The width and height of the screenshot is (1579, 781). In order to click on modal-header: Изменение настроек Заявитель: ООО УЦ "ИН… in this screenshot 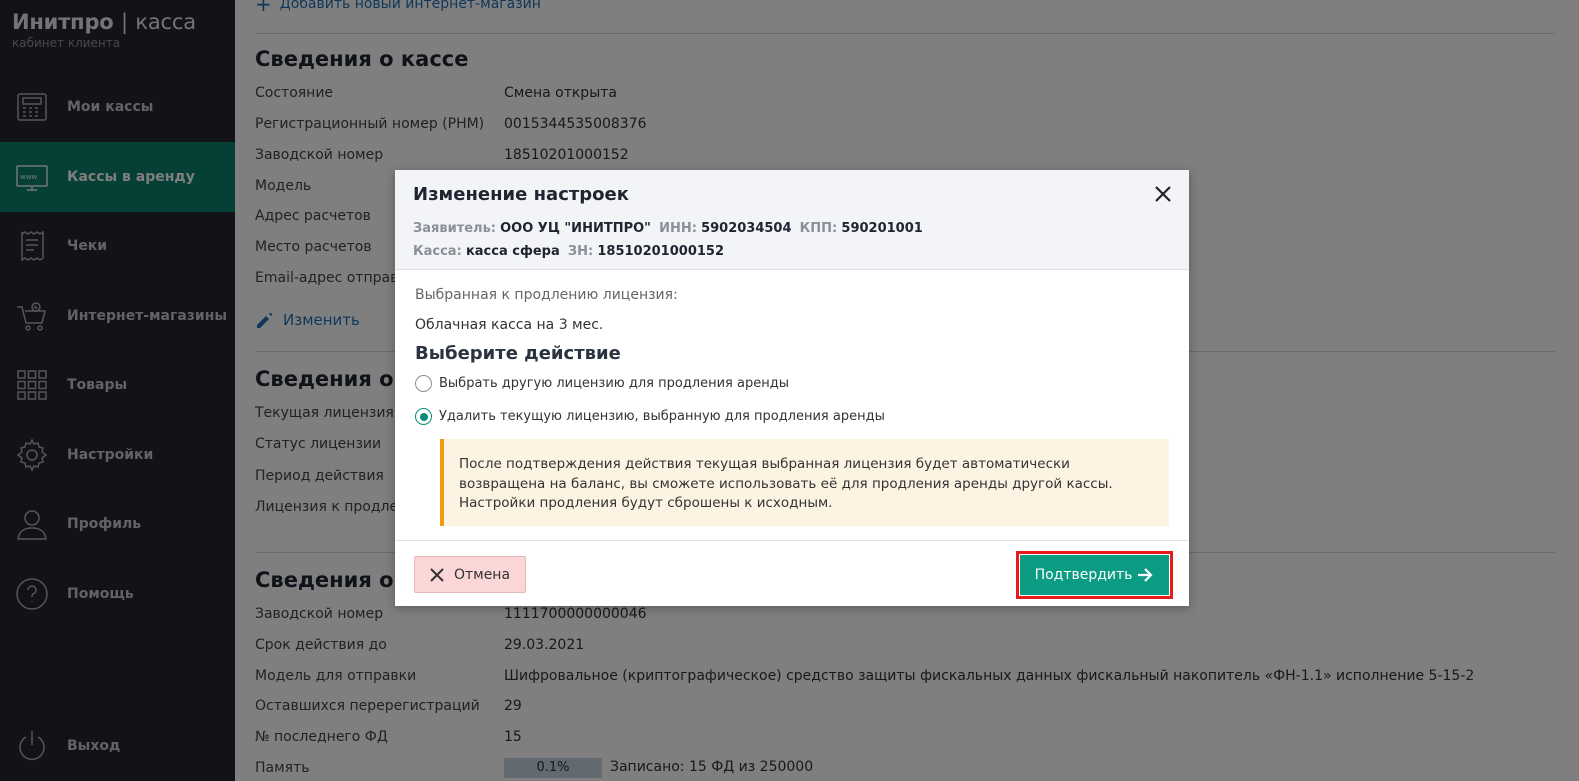, I will do `click(792, 220)`.